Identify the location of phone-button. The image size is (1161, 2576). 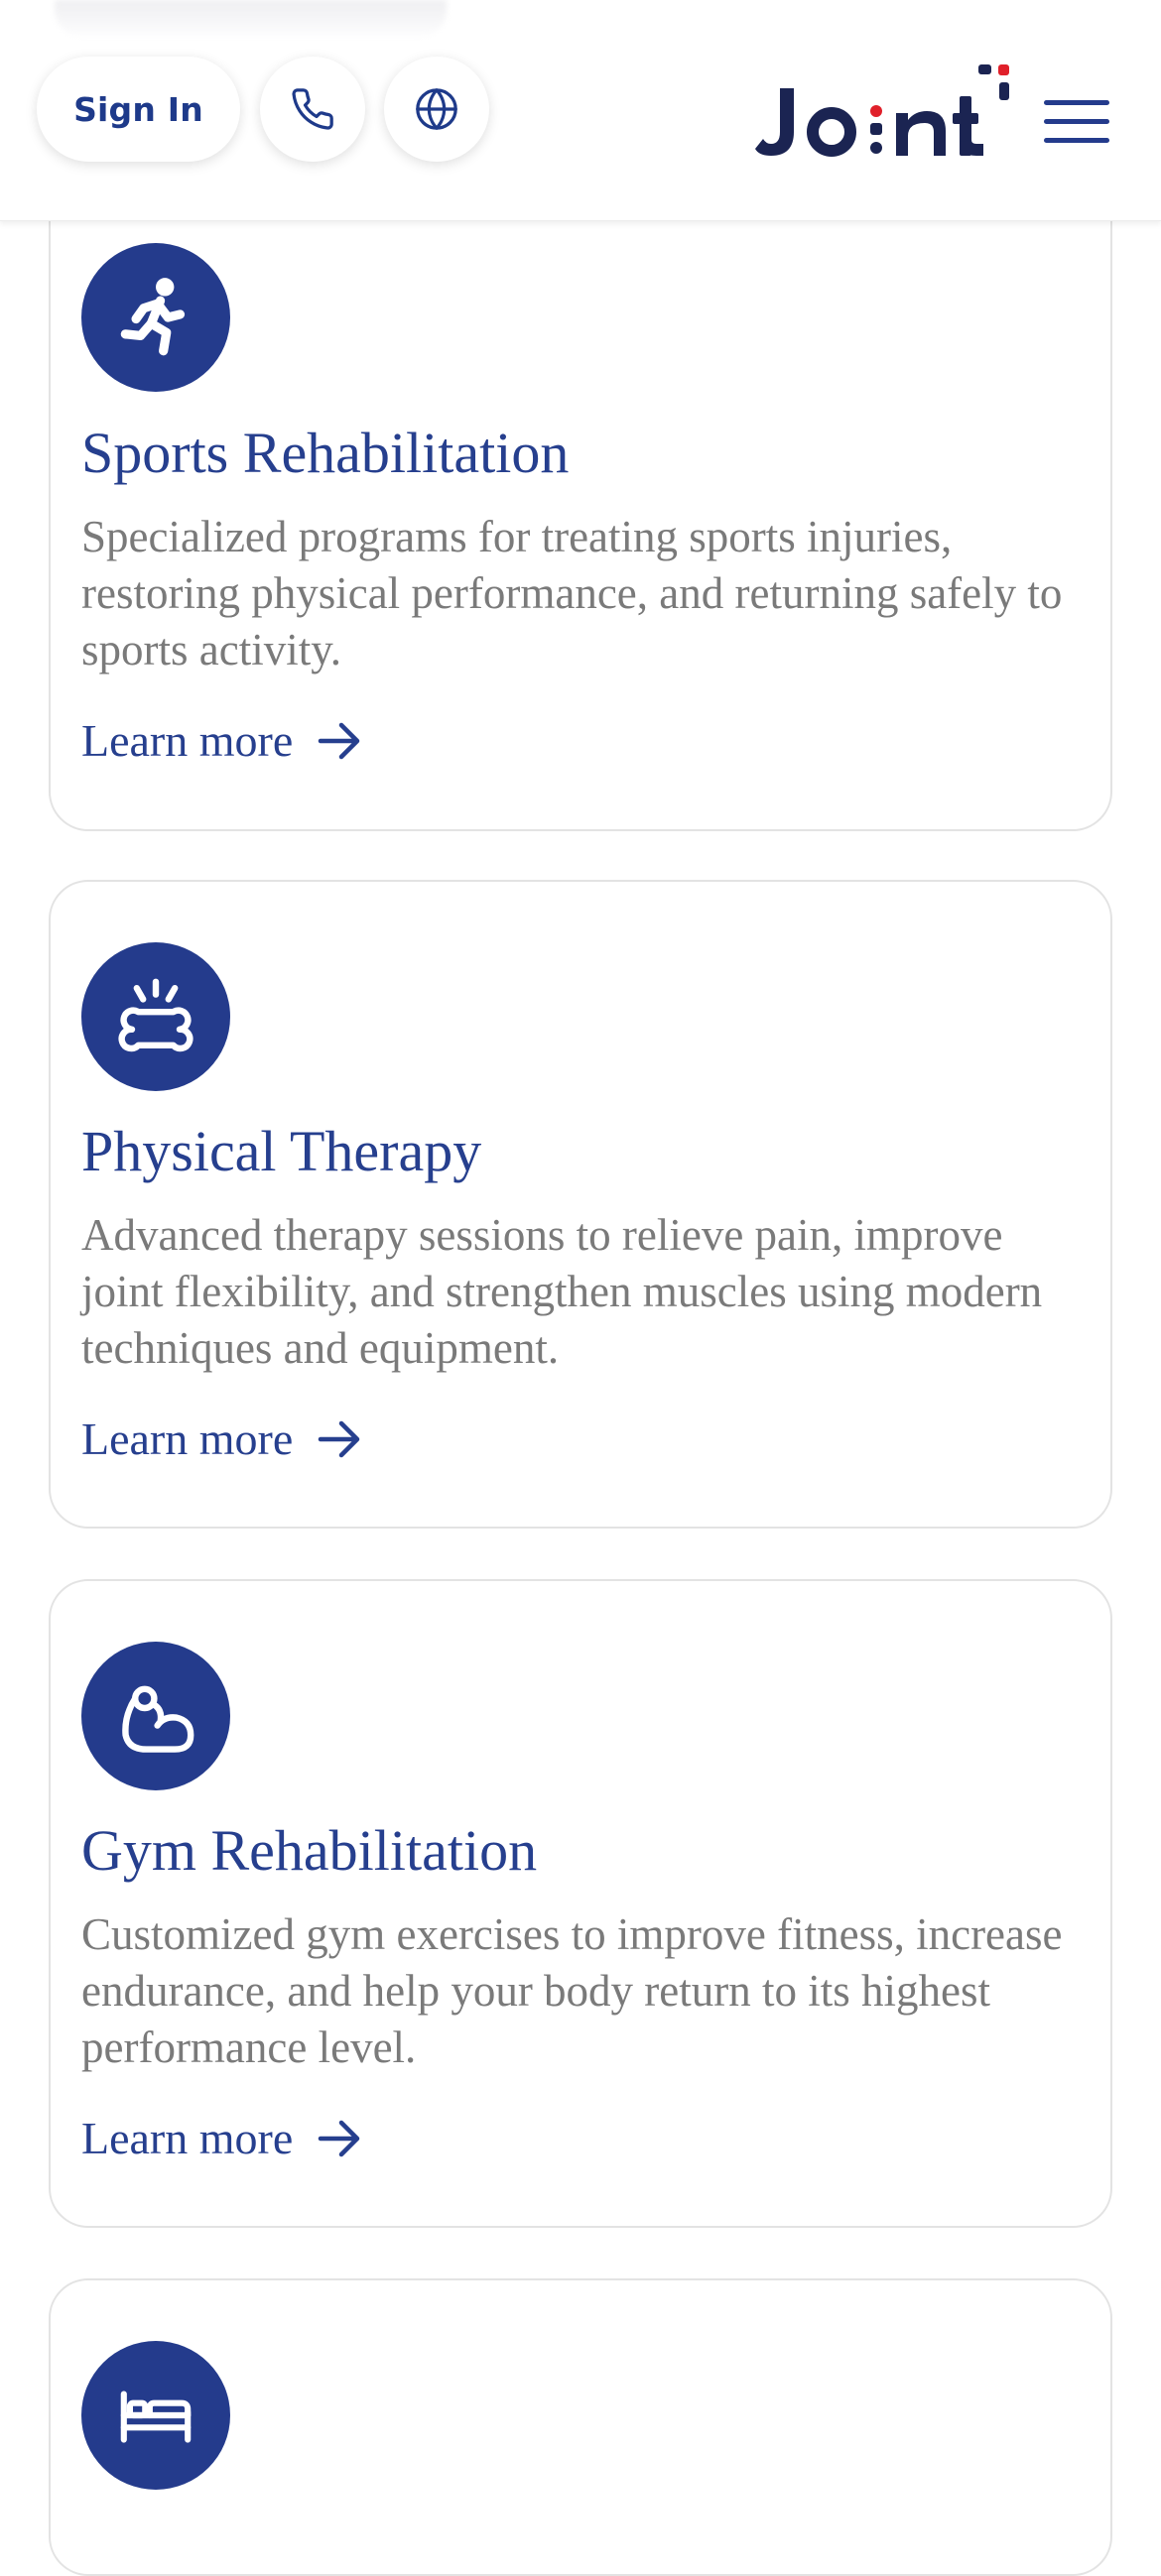
(312, 109).